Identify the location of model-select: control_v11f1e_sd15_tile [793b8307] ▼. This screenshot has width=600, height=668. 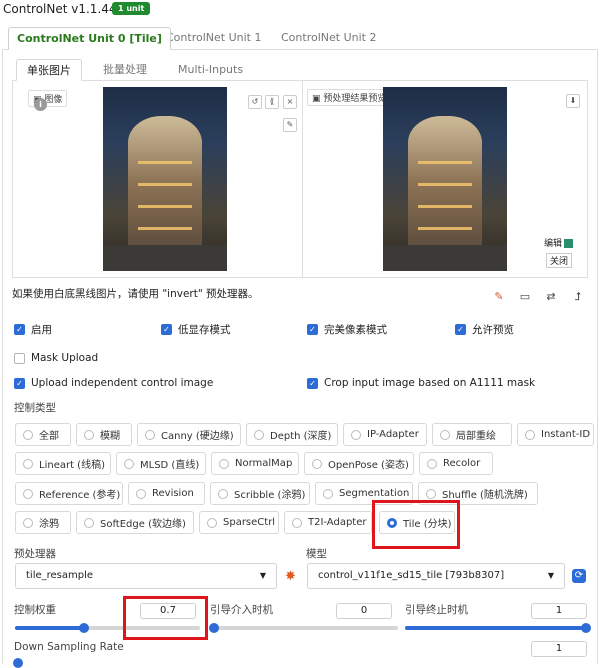
(436, 576).